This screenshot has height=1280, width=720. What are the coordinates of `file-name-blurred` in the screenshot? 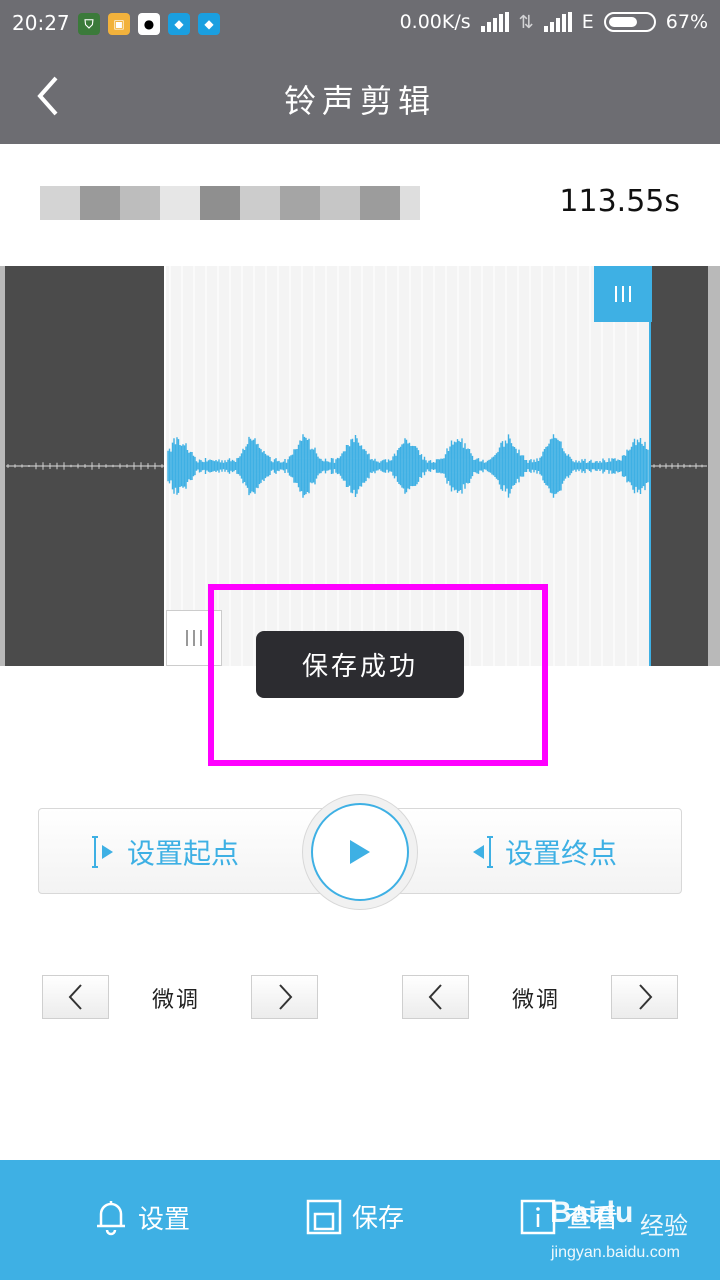 It's located at (230, 203).